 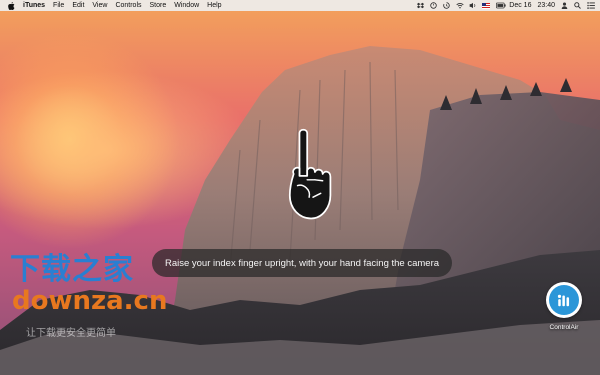 What do you see at coordinates (577, 5) in the screenshot?
I see `spotlight-icon` at bounding box center [577, 5].